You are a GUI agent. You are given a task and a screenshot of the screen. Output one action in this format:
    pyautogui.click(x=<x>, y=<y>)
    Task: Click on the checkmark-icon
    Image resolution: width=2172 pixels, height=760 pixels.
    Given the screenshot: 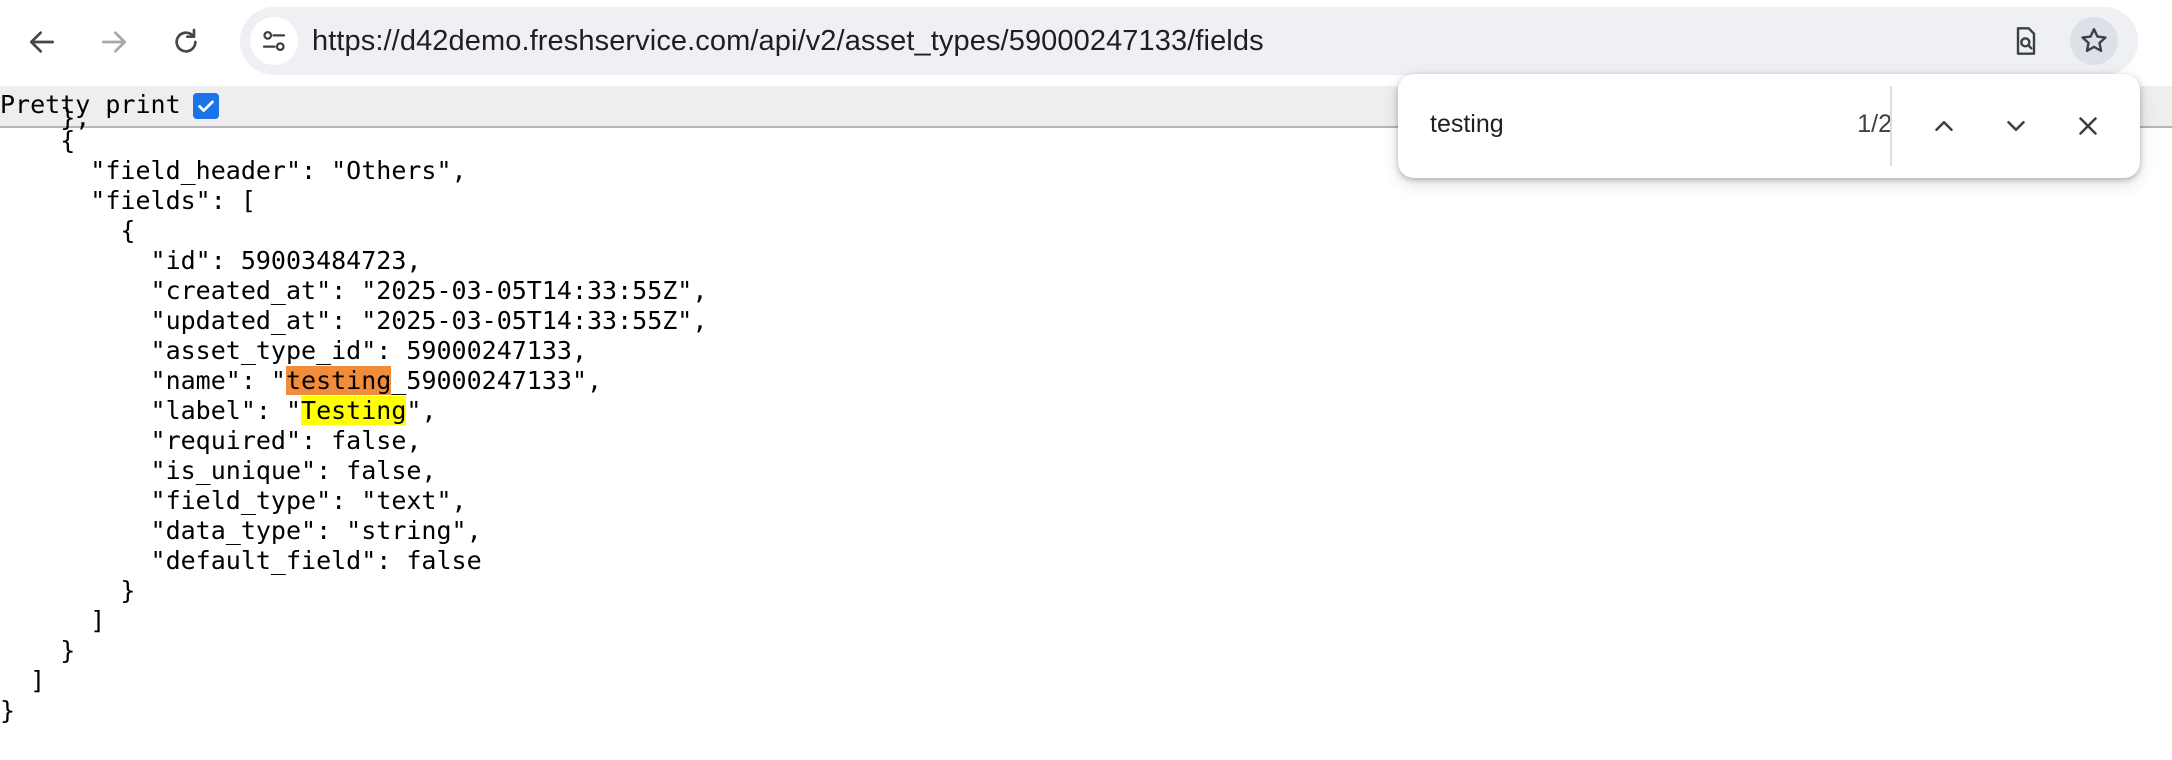 What is the action you would take?
    pyautogui.click(x=206, y=106)
    